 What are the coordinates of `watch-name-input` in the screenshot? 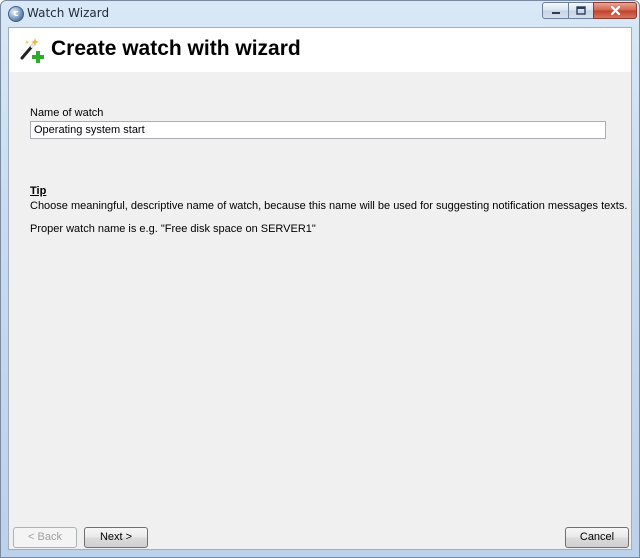 It's located at (318, 130).